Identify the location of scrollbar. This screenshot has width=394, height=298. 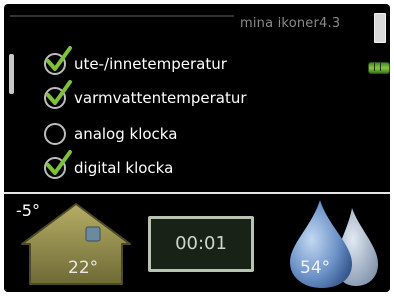
(11, 74).